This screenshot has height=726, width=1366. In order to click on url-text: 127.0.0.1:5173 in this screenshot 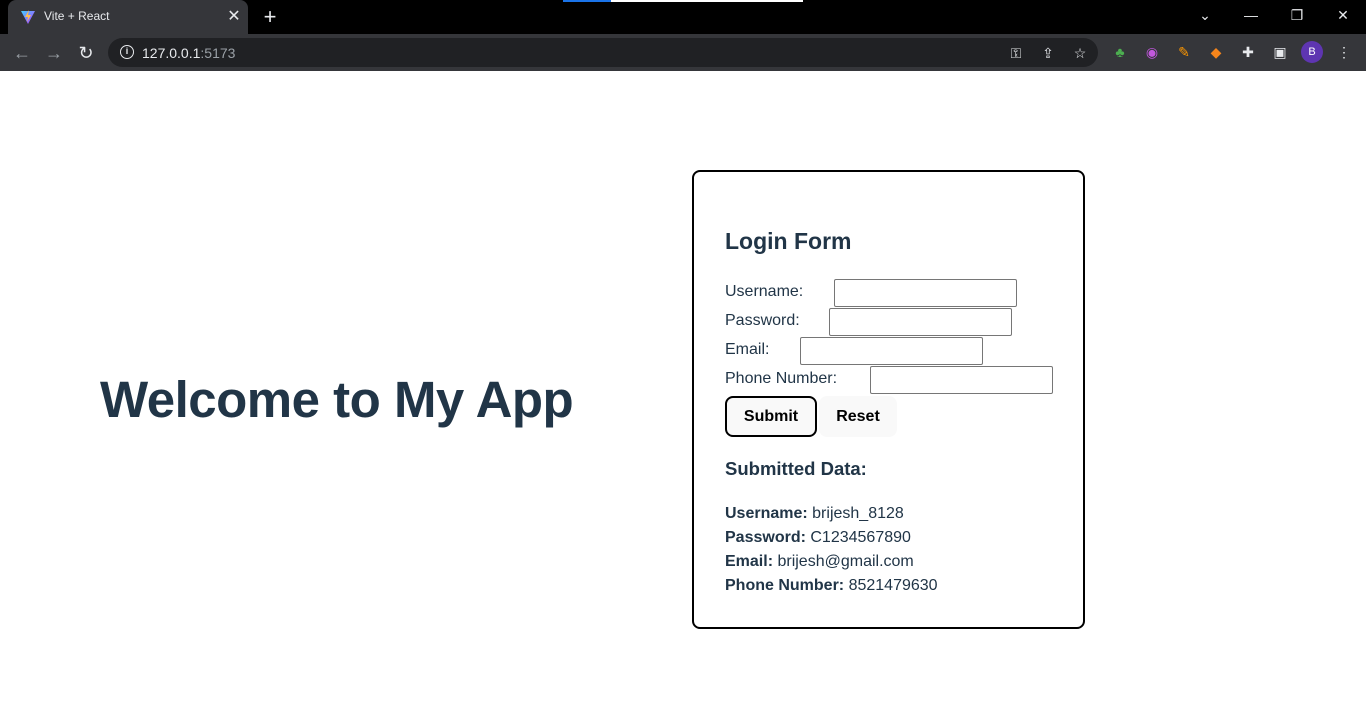, I will do `click(188, 53)`.